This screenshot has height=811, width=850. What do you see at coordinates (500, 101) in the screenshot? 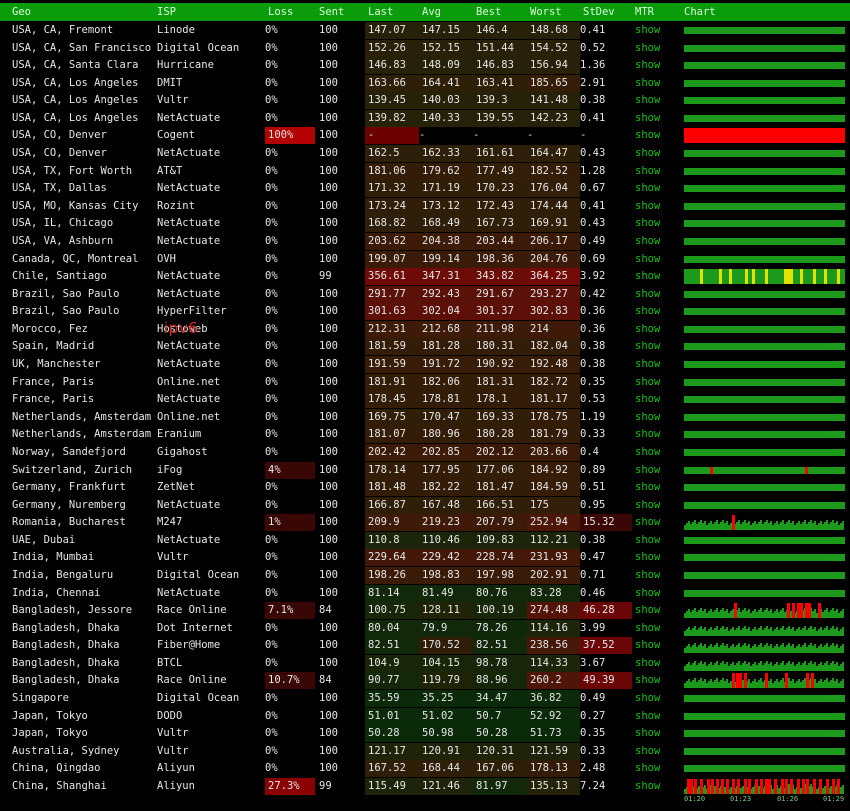
I see `cell-best: 139.3` at bounding box center [500, 101].